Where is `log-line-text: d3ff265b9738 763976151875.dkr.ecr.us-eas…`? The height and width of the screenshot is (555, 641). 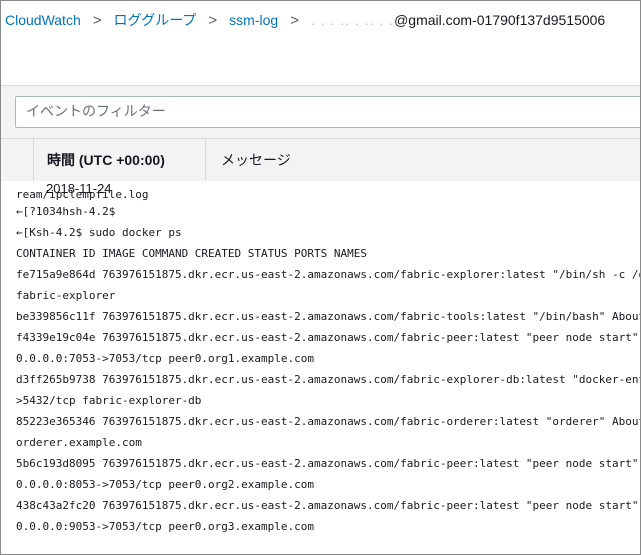 log-line-text: d3ff265b9738 763976151875.dkr.ecr.us-eas… is located at coordinates (328, 379).